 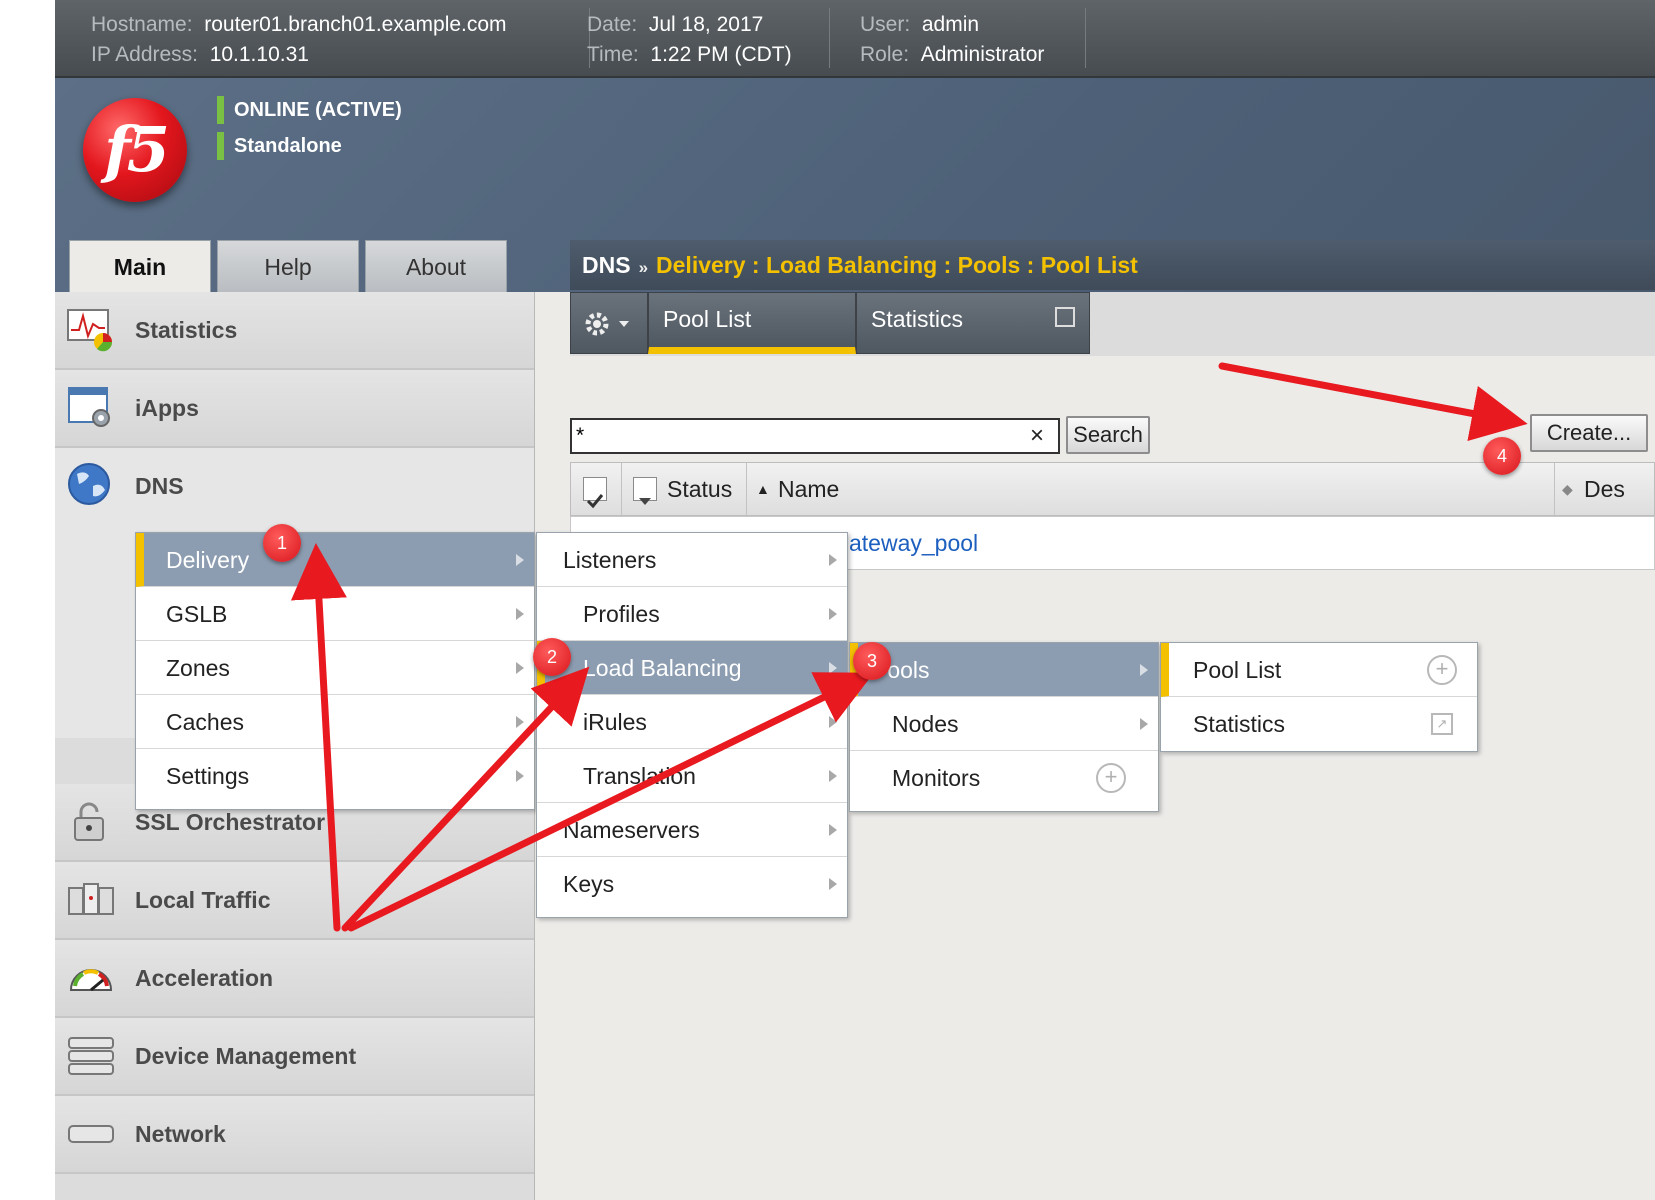 I want to click on menu-item-label: Delivery, so click(x=208, y=560).